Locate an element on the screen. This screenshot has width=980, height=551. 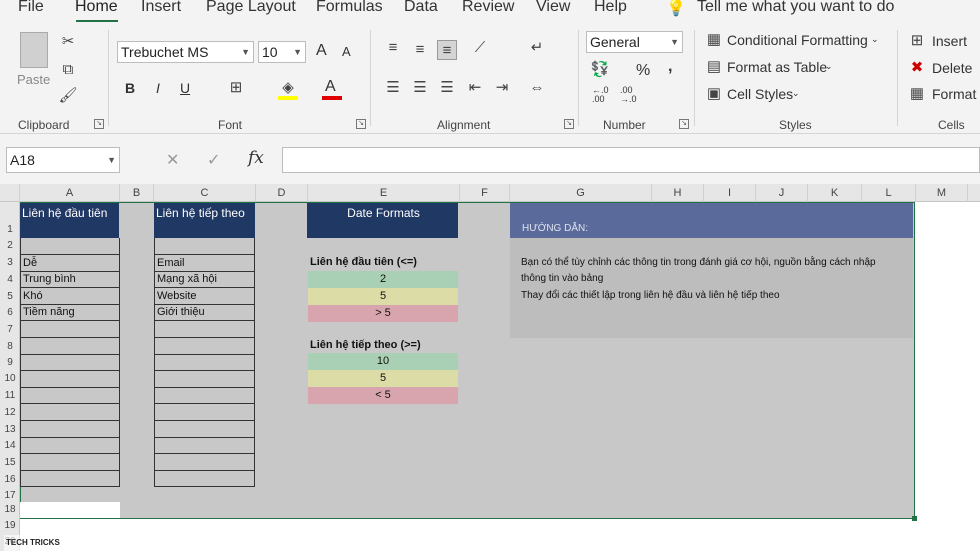
format-painter-icon: 🖌 is located at coordinates (68, 96).